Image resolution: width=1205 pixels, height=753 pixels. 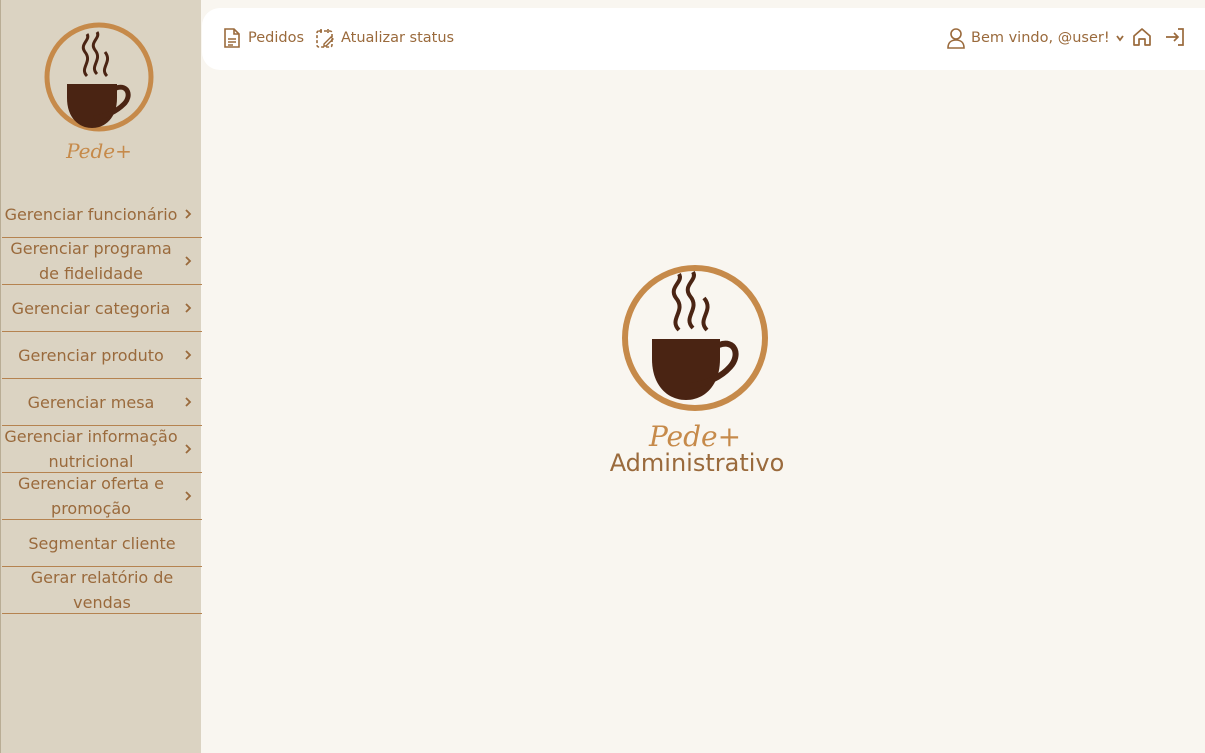 I want to click on sidebar-item-funcionario: Gerenciar funcionário, so click(x=102, y=214).